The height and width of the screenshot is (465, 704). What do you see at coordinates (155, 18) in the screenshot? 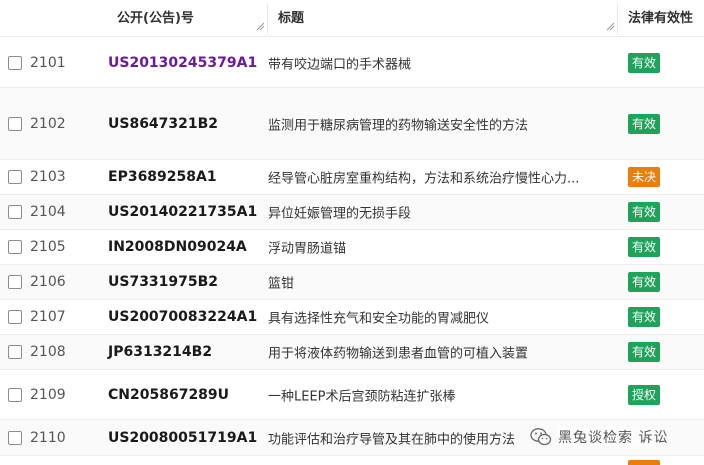
I see `column-header-publication-number: 公开(公告)号` at bounding box center [155, 18].